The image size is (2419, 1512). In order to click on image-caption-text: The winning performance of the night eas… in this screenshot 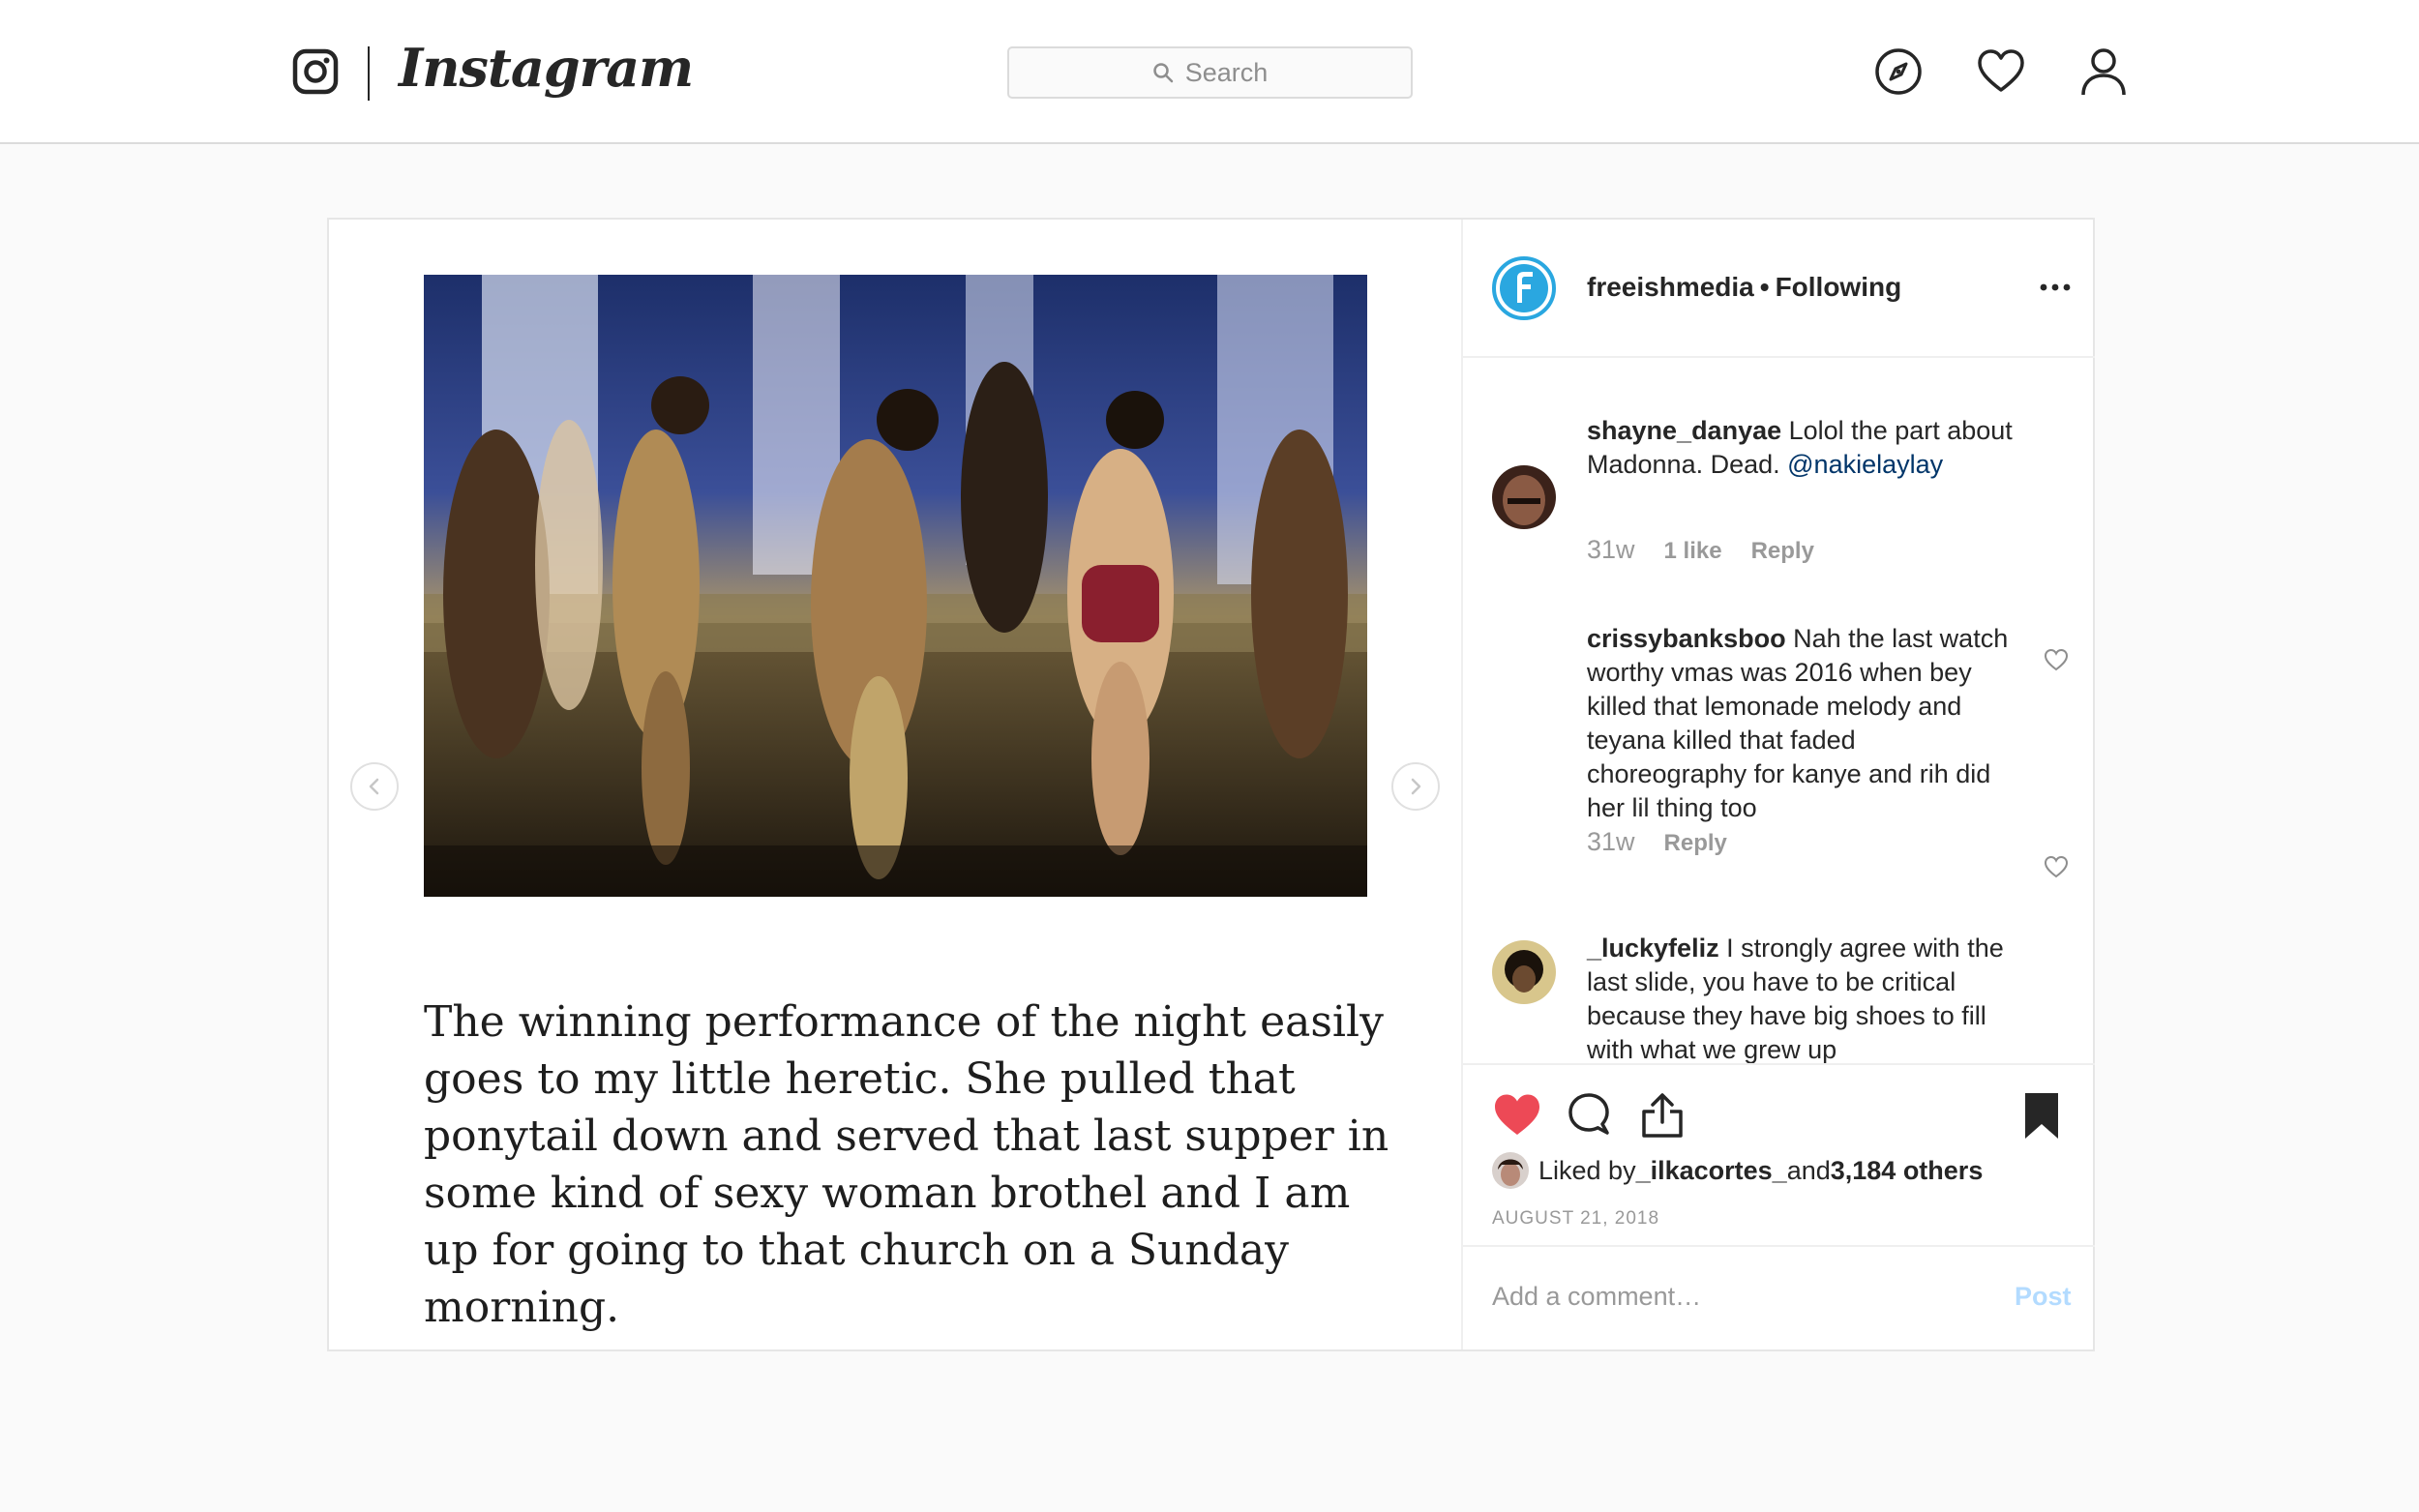, I will do `click(907, 1164)`.